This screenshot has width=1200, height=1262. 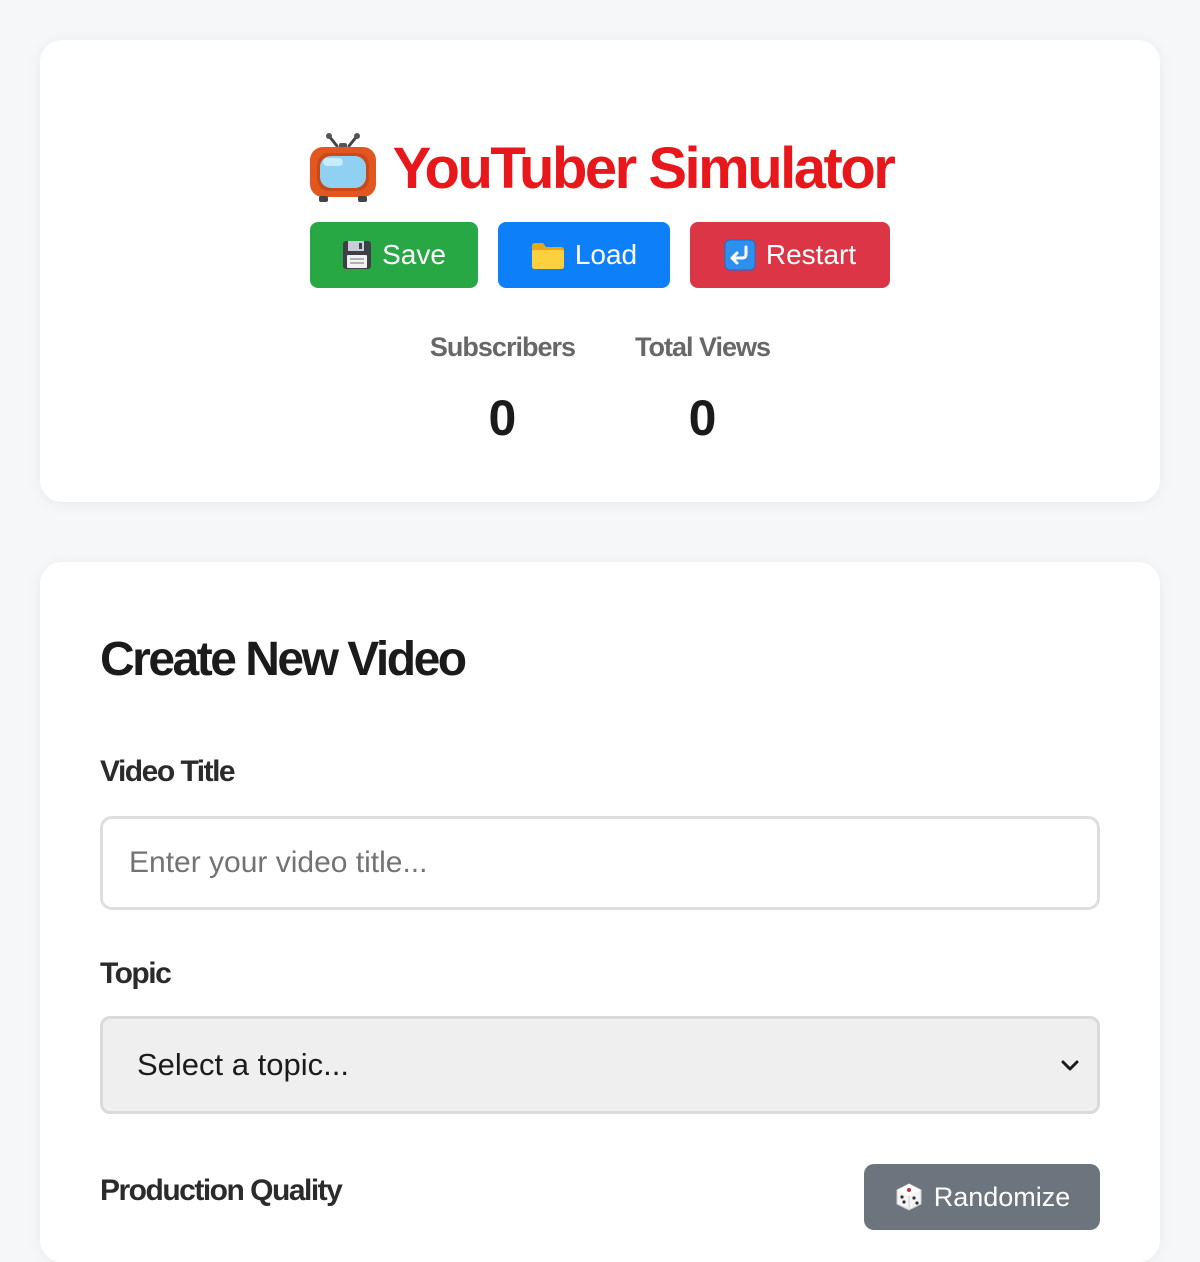 I want to click on total-views-label: Total Views, so click(x=703, y=347).